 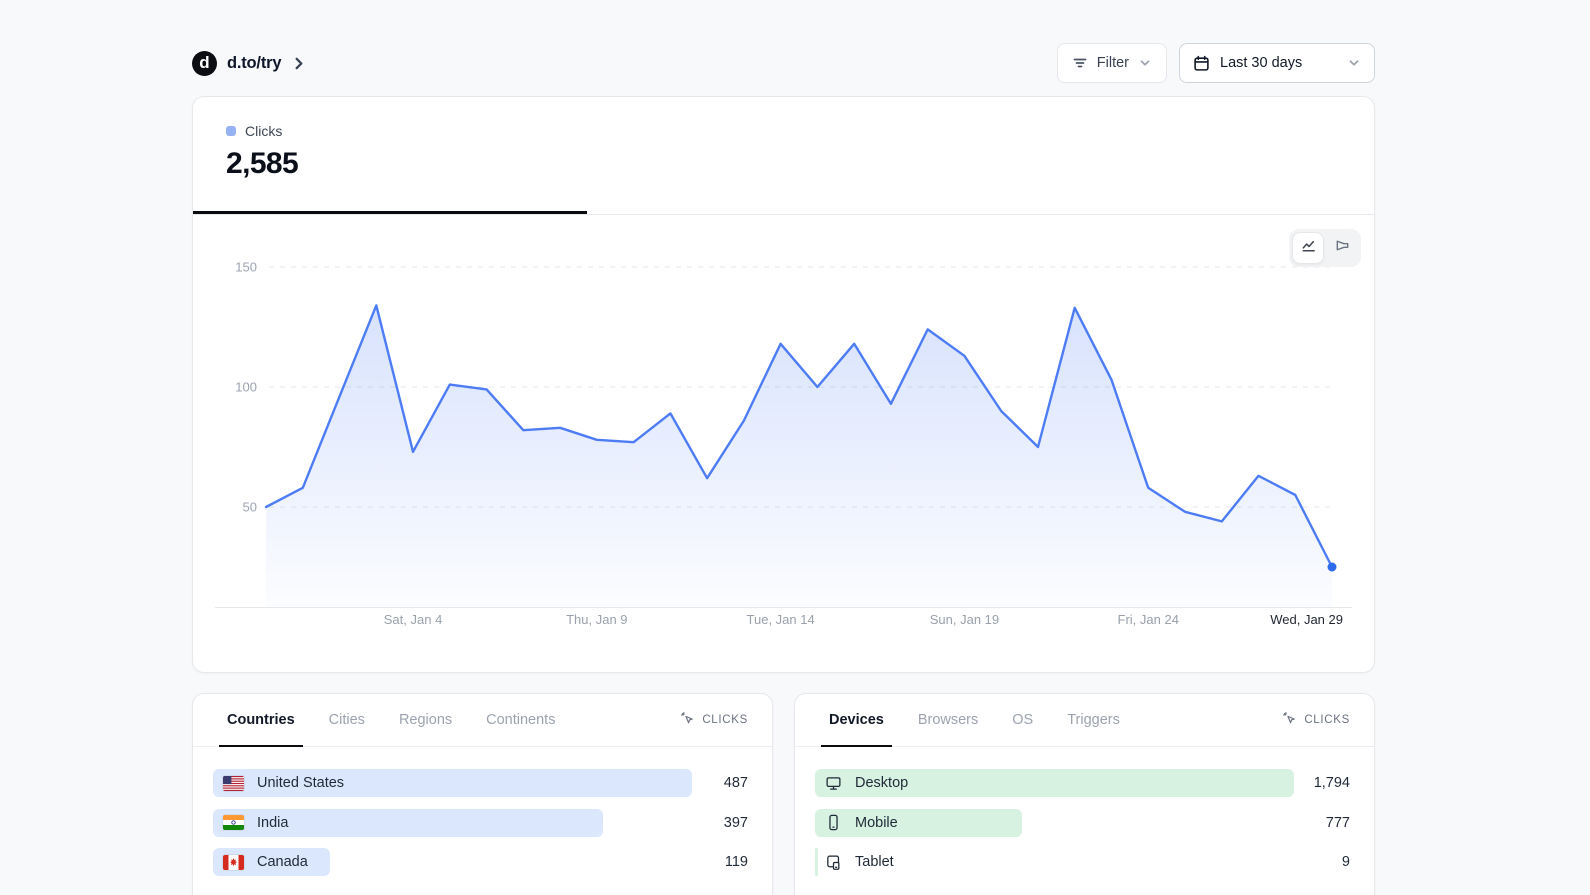 I want to click on devices-tabbar: Devices Browsers OS Triggers CLICKS, so click(x=1084, y=720).